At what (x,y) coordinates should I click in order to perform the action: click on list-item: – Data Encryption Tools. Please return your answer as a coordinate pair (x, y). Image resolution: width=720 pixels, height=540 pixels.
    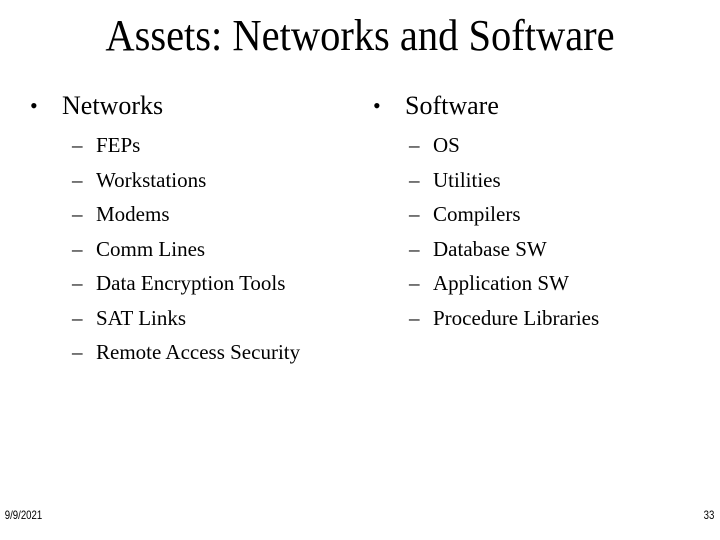
    Looking at the image, I should click on (186, 283).